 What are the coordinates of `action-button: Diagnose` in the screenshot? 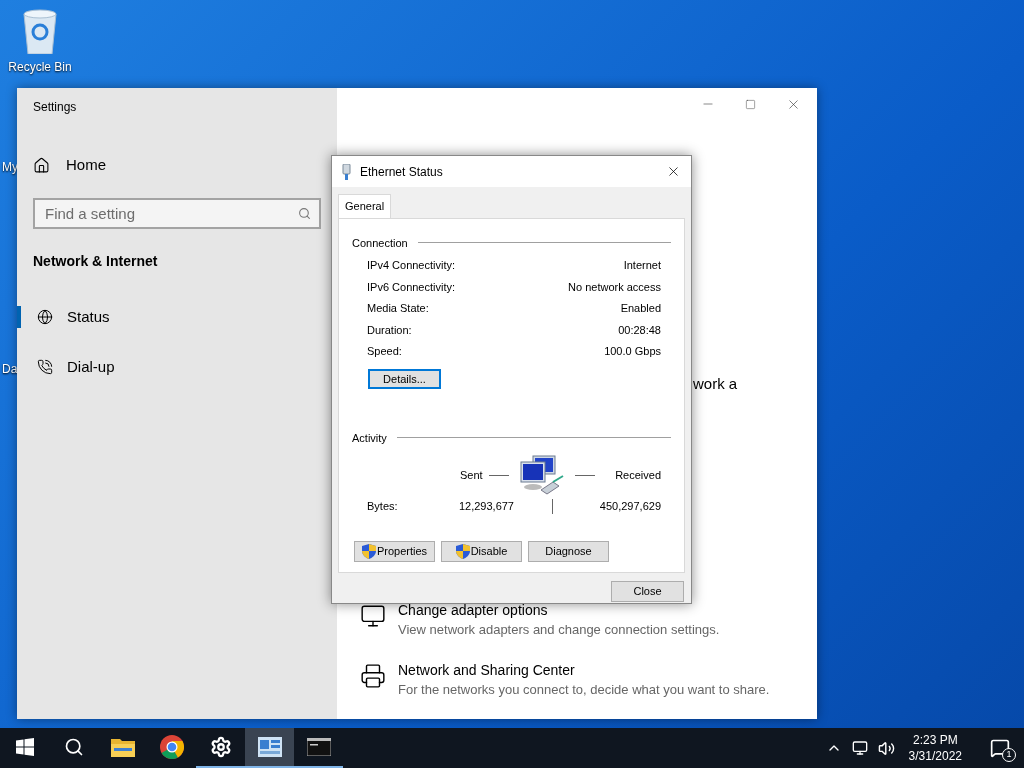 It's located at (568, 551).